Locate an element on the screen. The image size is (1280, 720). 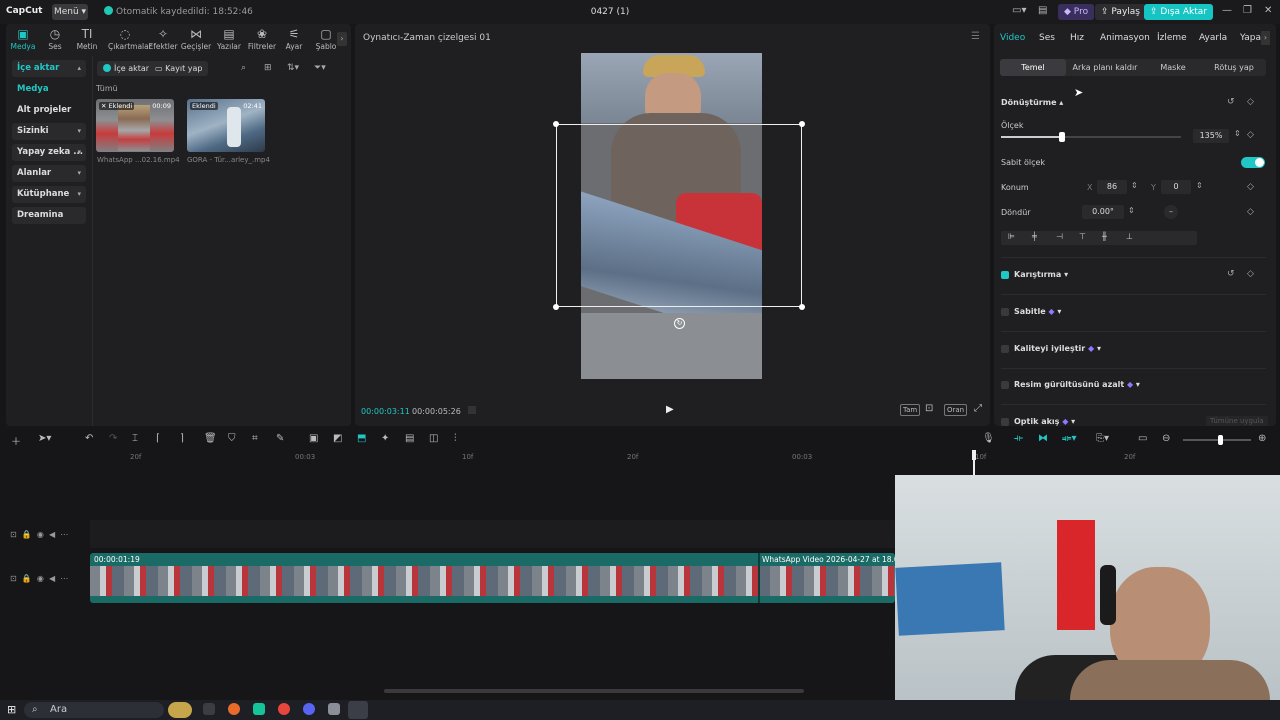
retouch-icon: ◫ is located at coordinates (433, 438).